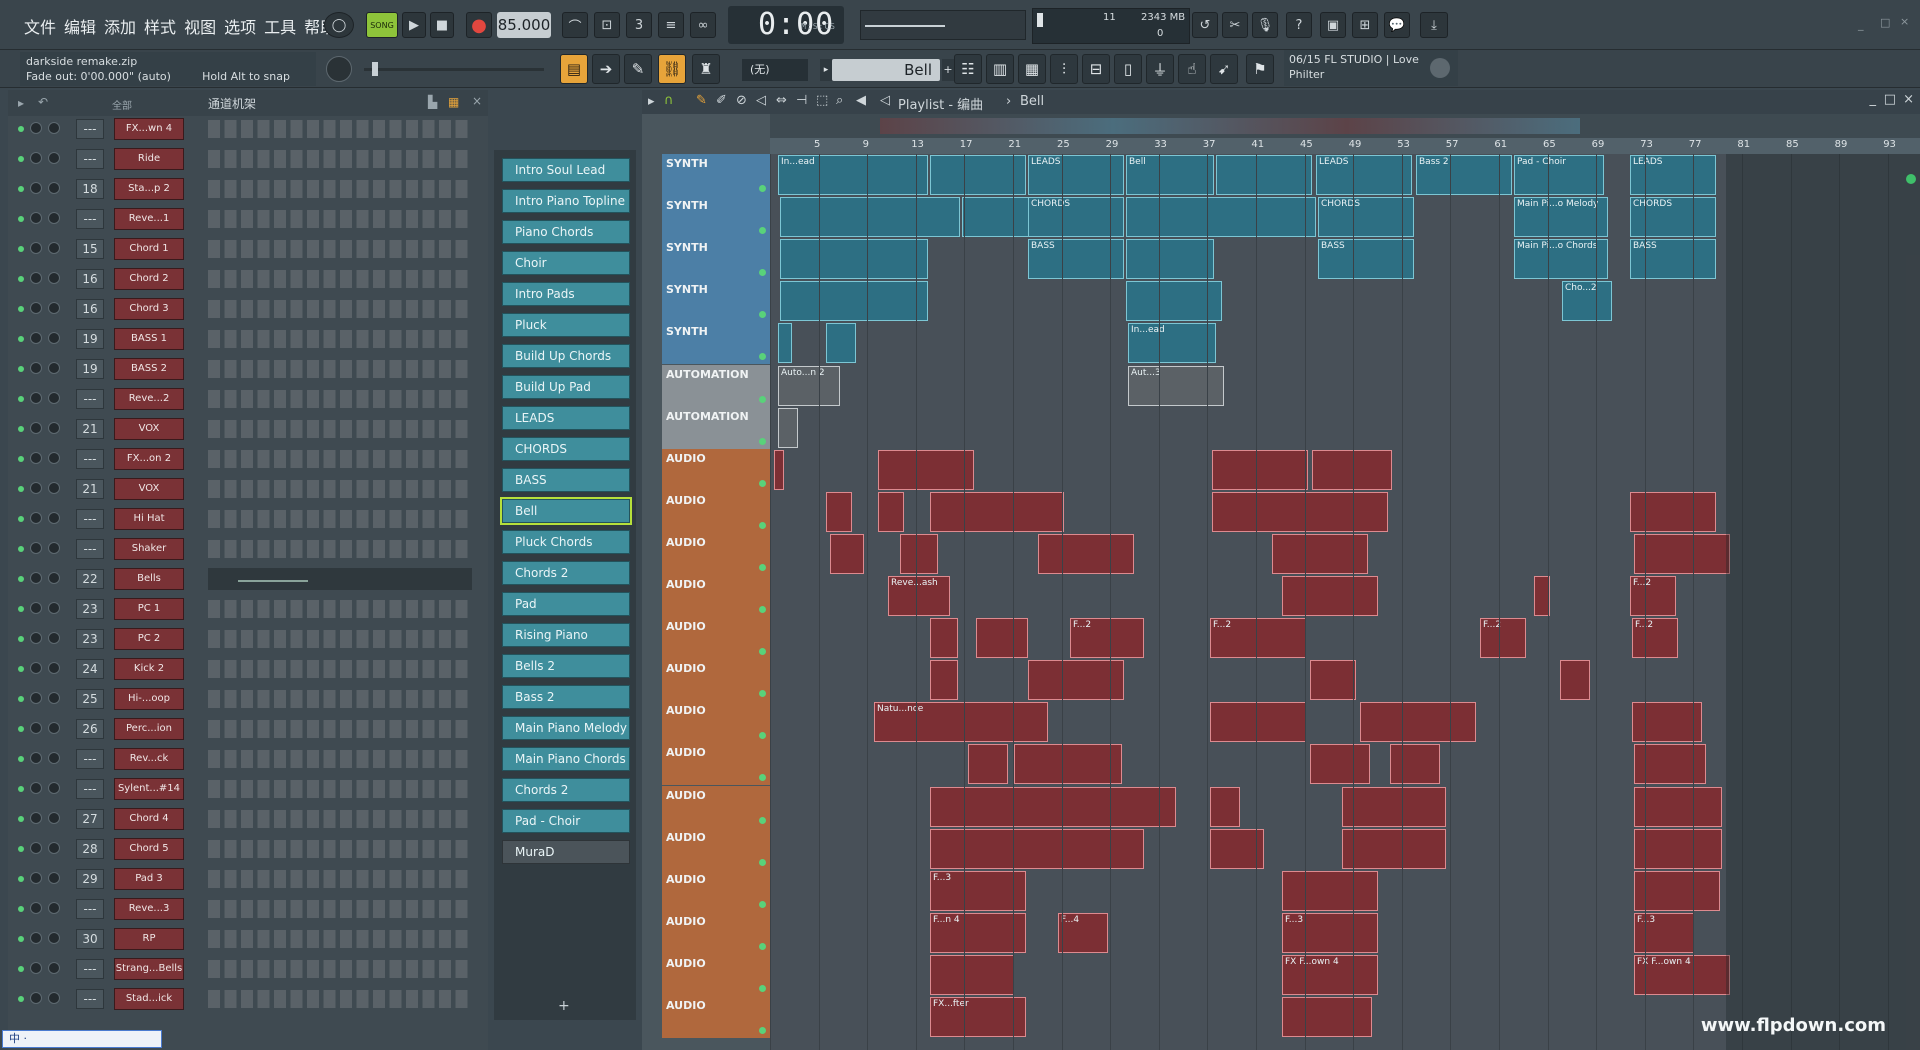  I want to click on channel-name-button: Chord 1, so click(149, 249).